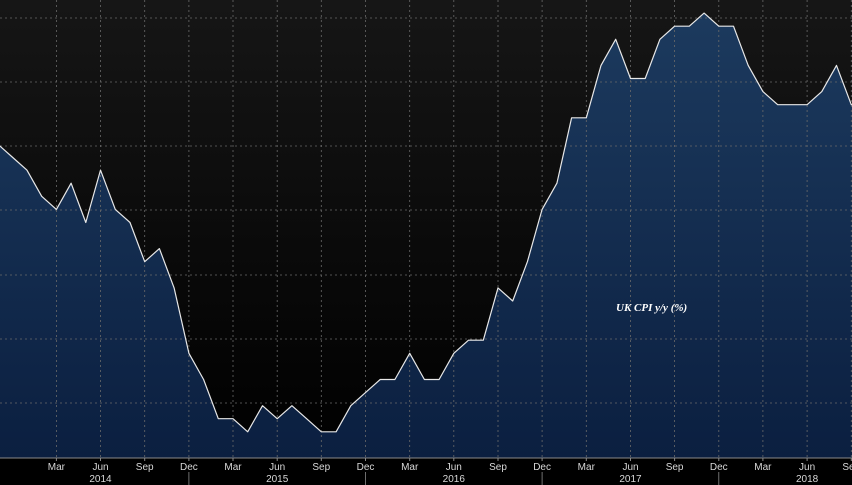  Describe the element at coordinates (630, 479) in the screenshot. I see `x-year-label: 2017` at that location.